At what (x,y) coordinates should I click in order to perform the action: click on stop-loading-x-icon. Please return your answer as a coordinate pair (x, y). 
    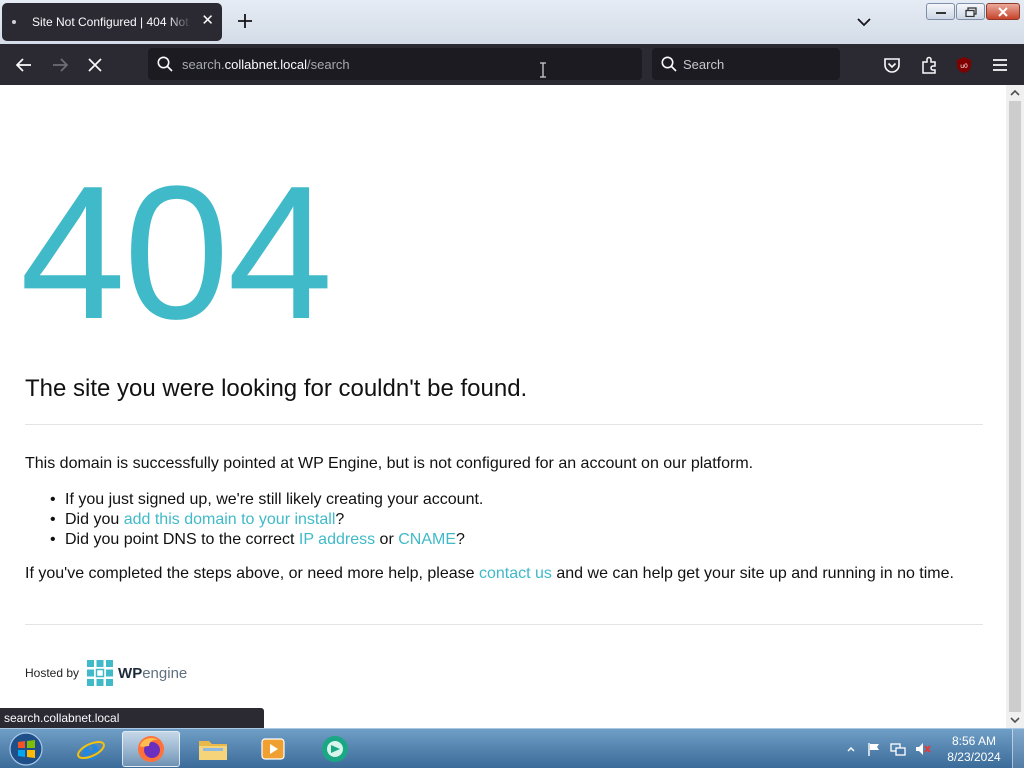
    Looking at the image, I should click on (95, 65).